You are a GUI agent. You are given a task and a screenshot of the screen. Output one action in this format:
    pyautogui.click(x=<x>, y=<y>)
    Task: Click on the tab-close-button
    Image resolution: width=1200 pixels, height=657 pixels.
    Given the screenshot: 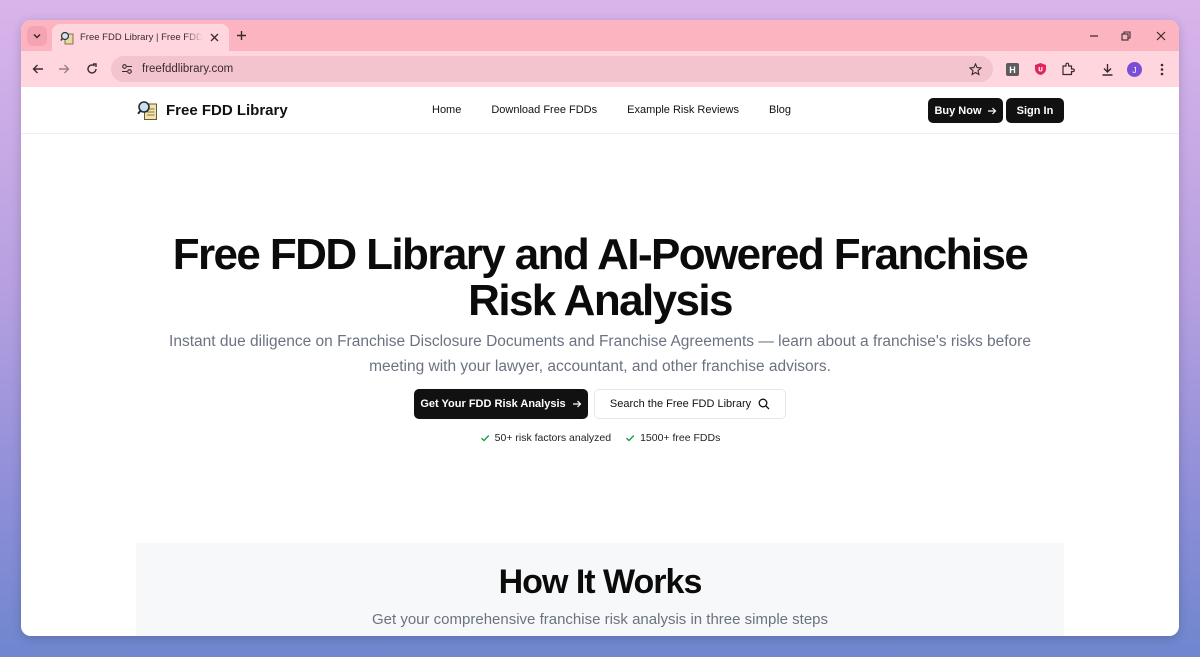 What is the action you would take?
    pyautogui.click(x=214, y=38)
    